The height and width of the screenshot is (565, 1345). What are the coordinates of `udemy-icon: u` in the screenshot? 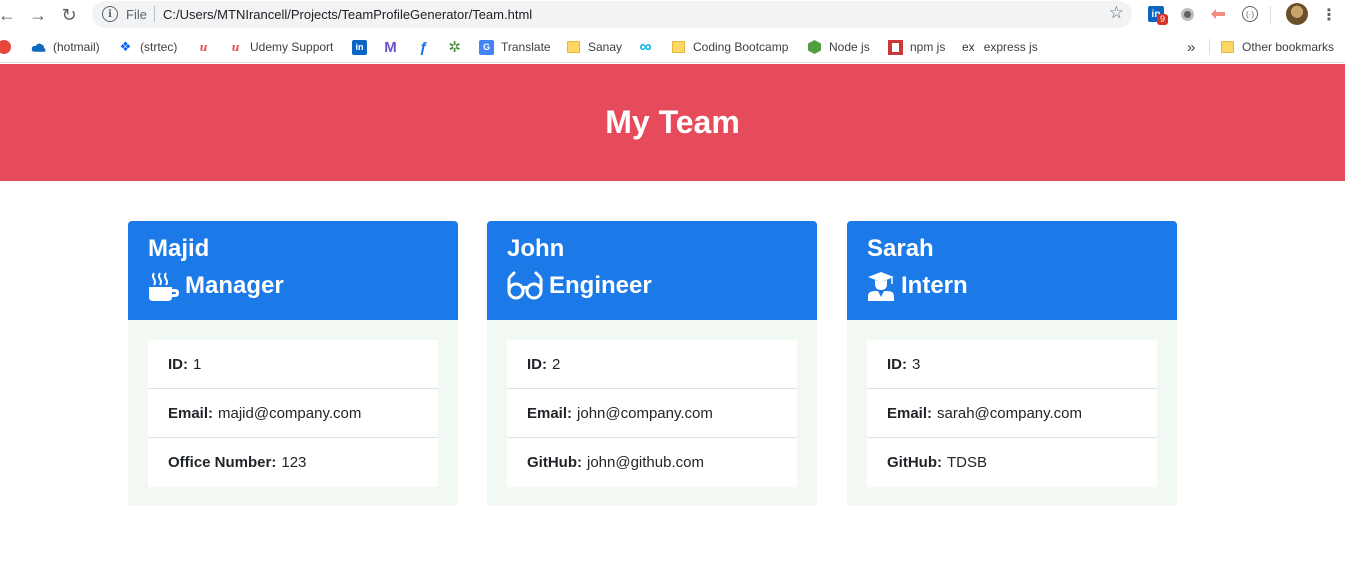 It's located at (235, 47).